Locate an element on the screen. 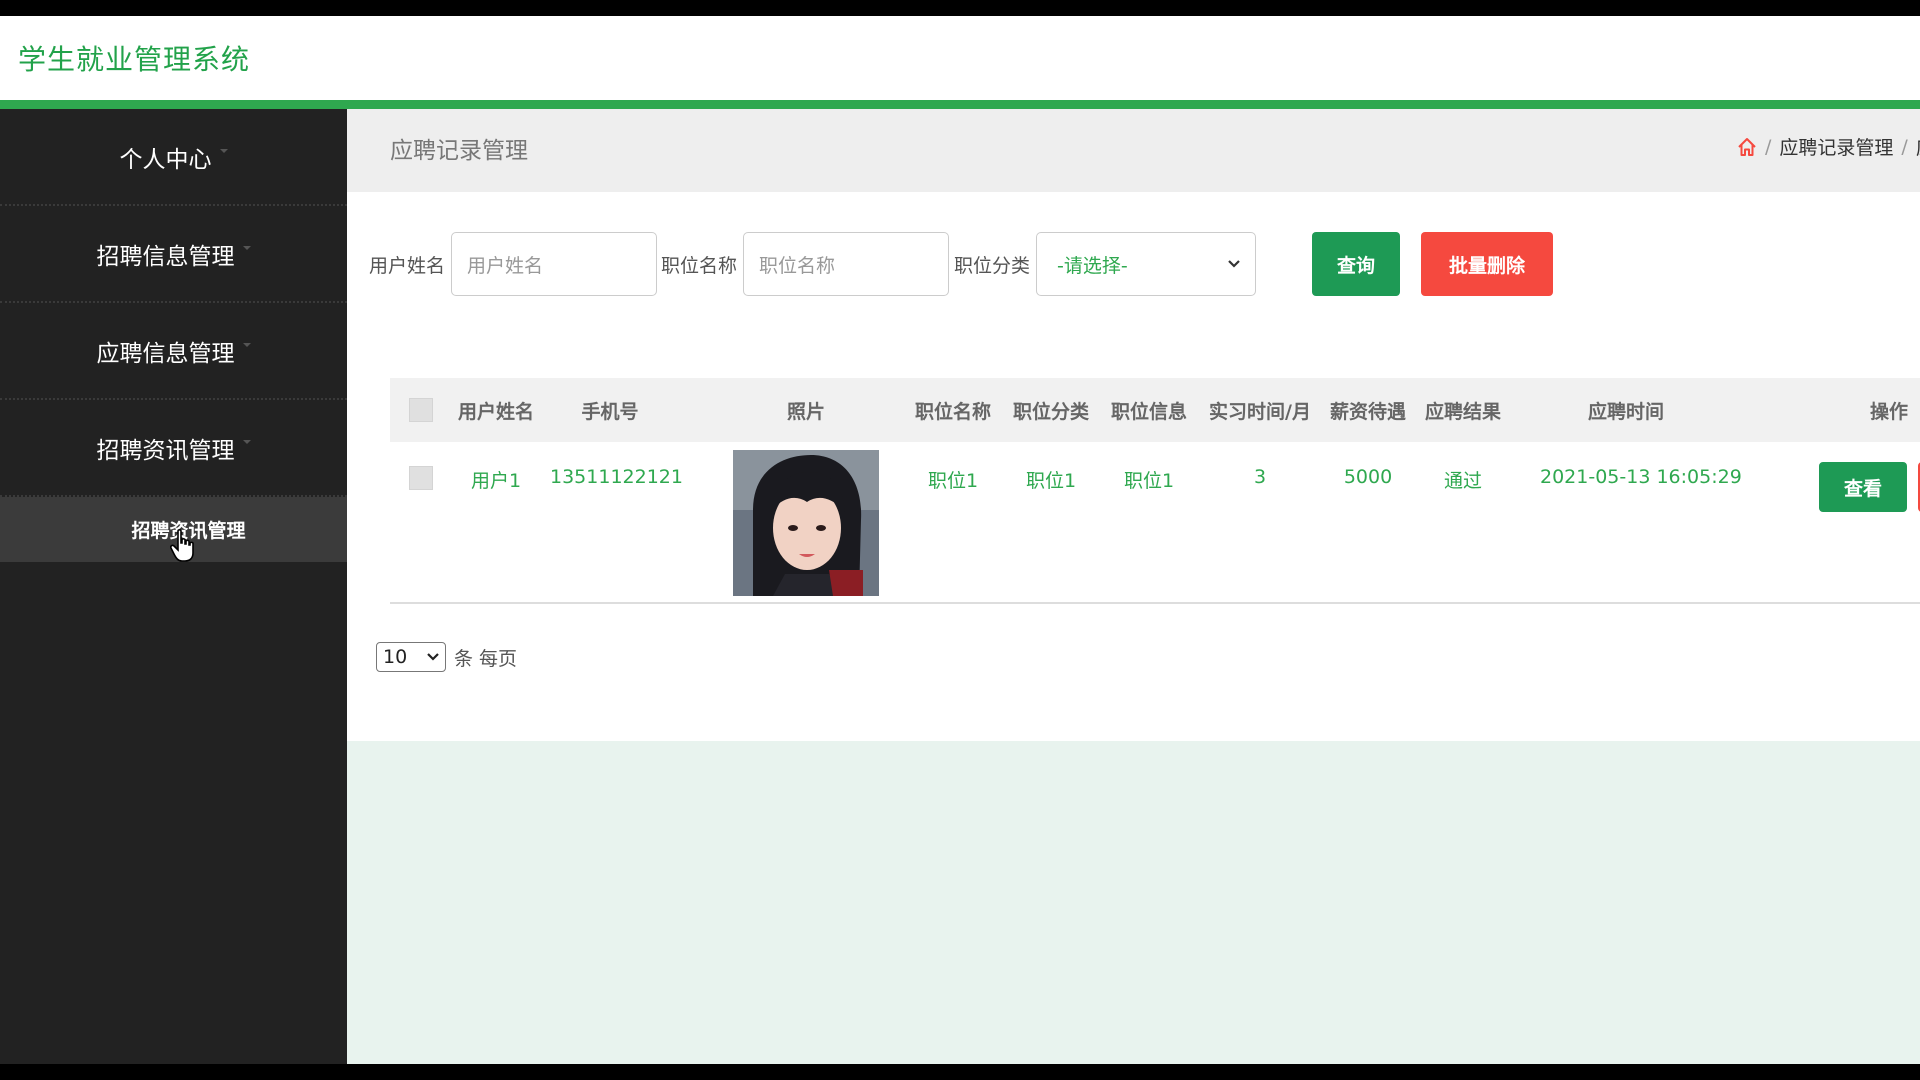 This screenshot has width=1920, height=1080. sidebar-item-label: 应聘信息管理 is located at coordinates (165, 353).